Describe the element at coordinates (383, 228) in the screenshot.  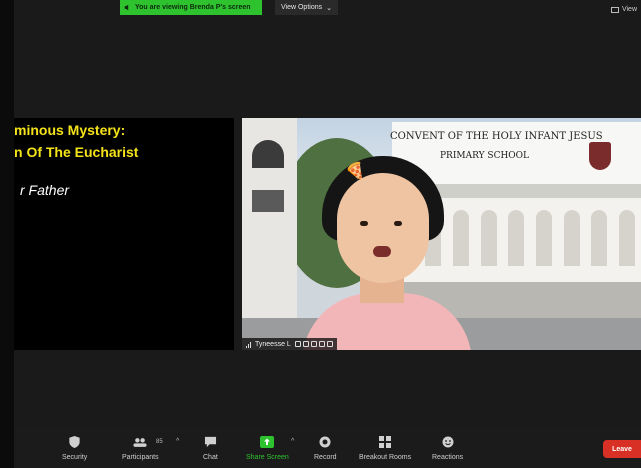
I see `participant-face` at that location.